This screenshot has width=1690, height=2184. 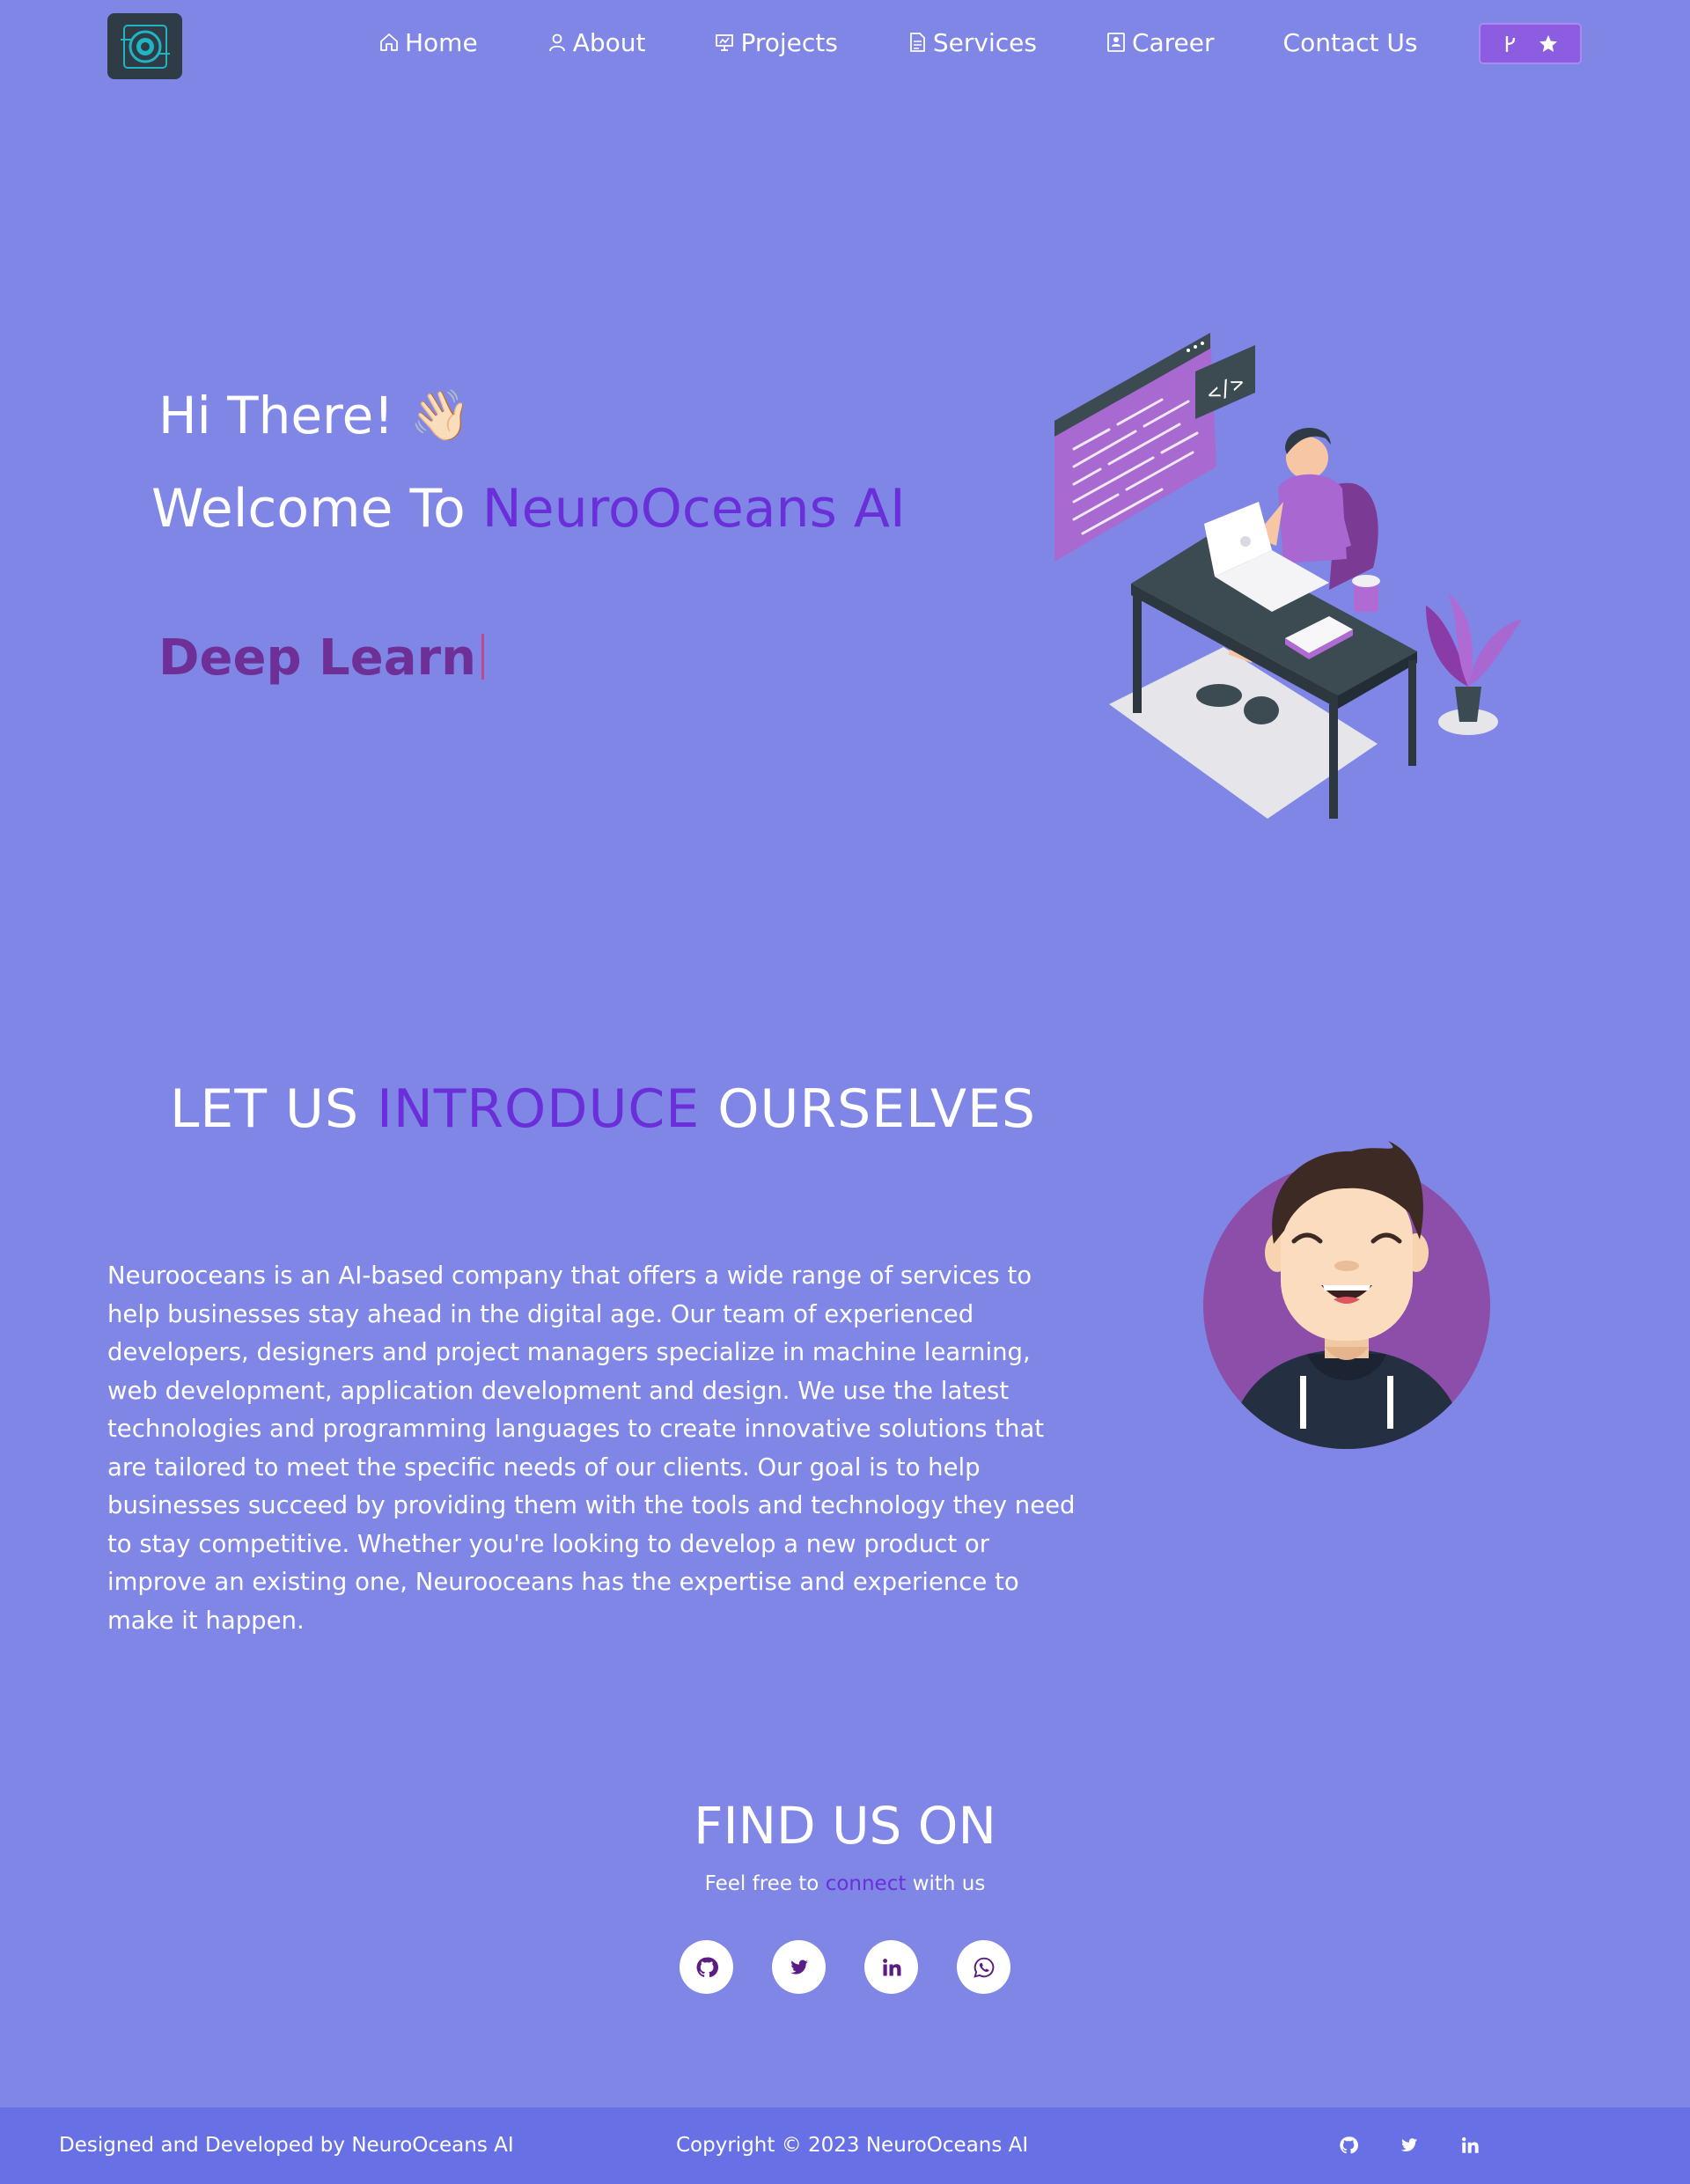 I want to click on footer-social-links, so click(x=1409, y=2145).